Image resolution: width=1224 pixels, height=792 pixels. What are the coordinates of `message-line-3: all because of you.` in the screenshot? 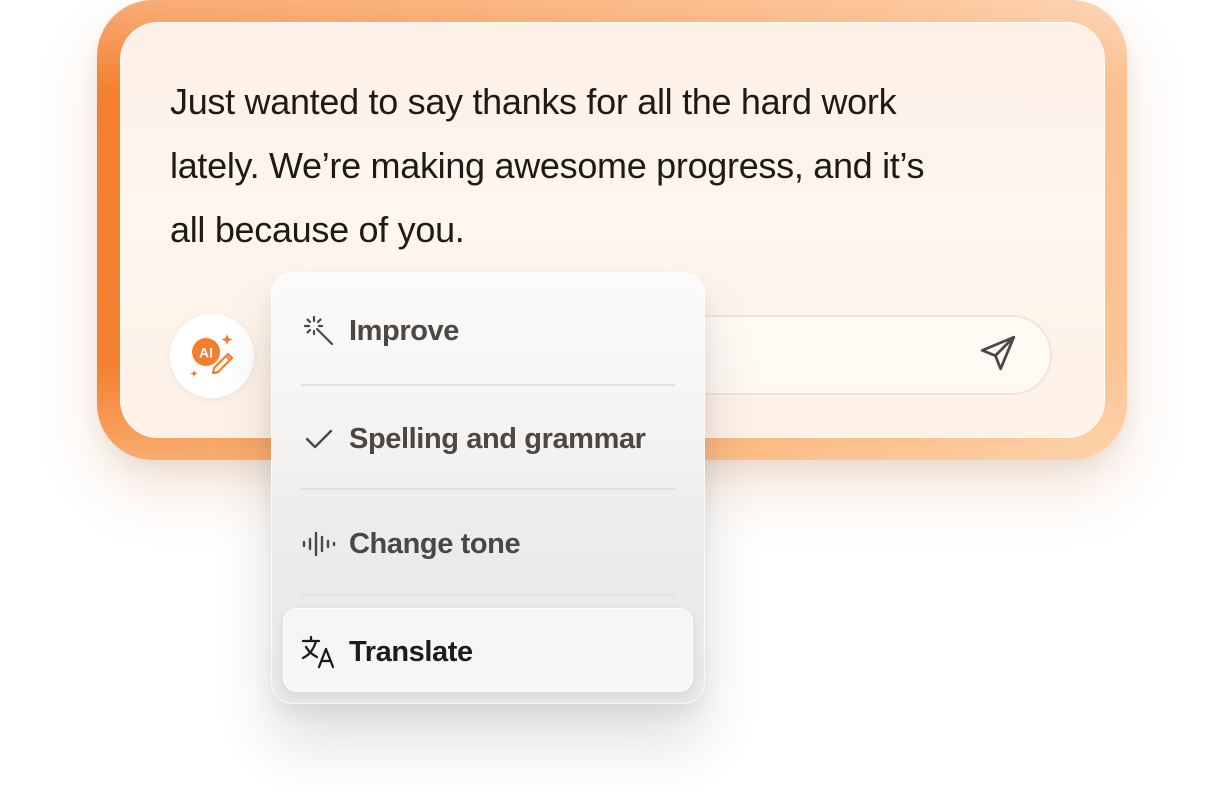 It's located at (317, 229).